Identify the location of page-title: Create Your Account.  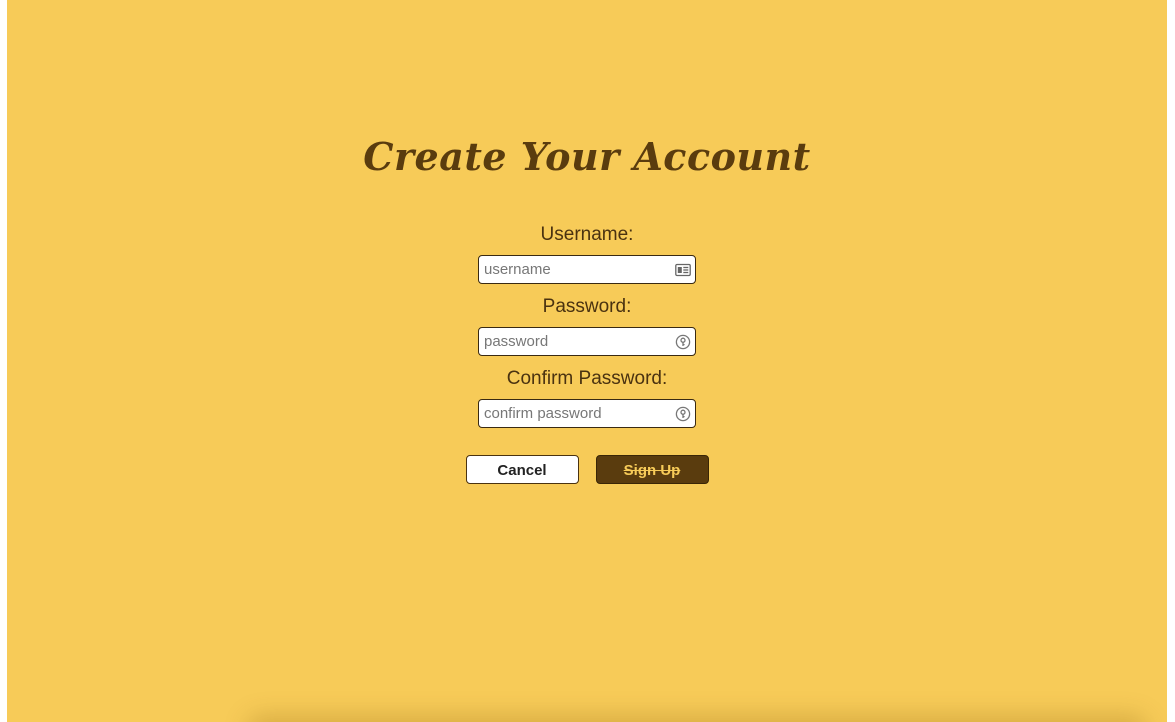
(587, 156).